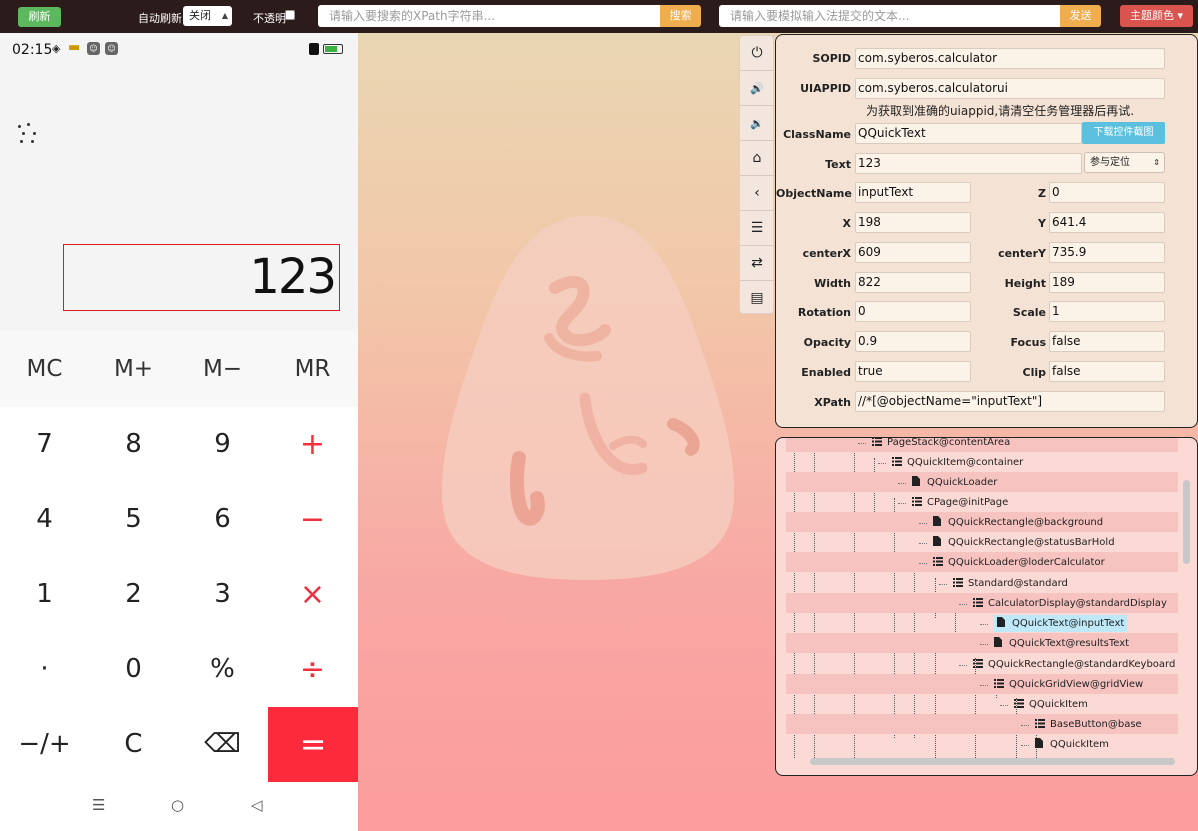  I want to click on tree-node: QQuickLoader@loderCalculator, so click(1020, 562).